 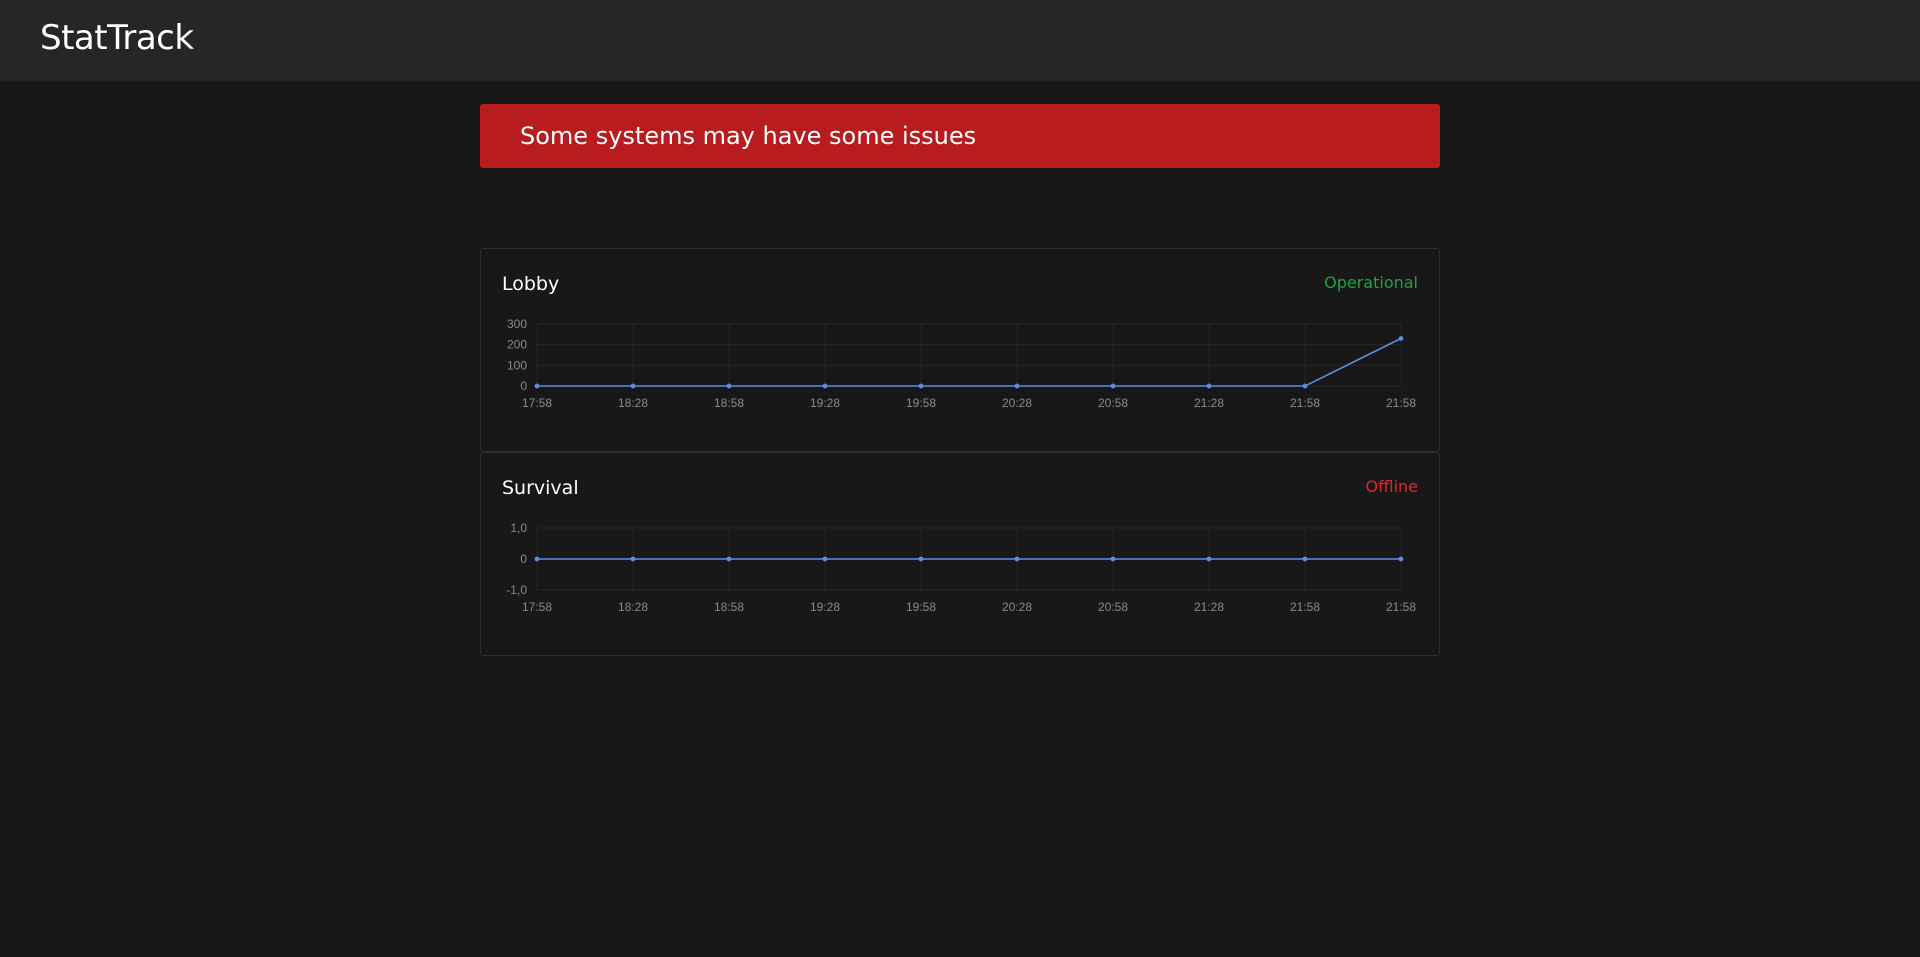 I want to click on y-tick-label: 100, so click(x=517, y=365).